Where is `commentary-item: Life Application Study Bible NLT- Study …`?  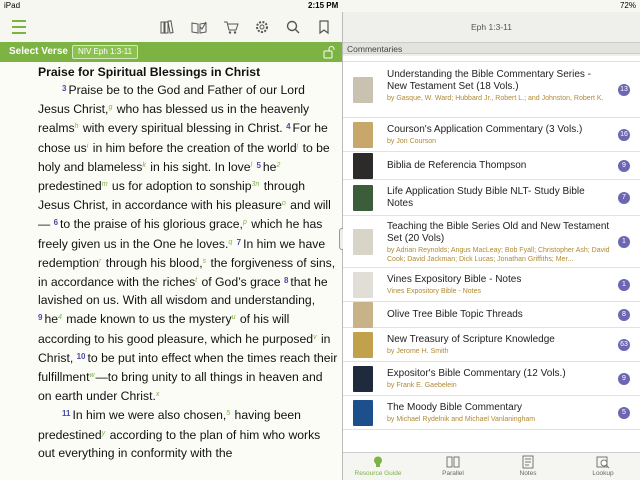 commentary-item: Life Application Study Bible NLT- Study … is located at coordinates (491, 198).